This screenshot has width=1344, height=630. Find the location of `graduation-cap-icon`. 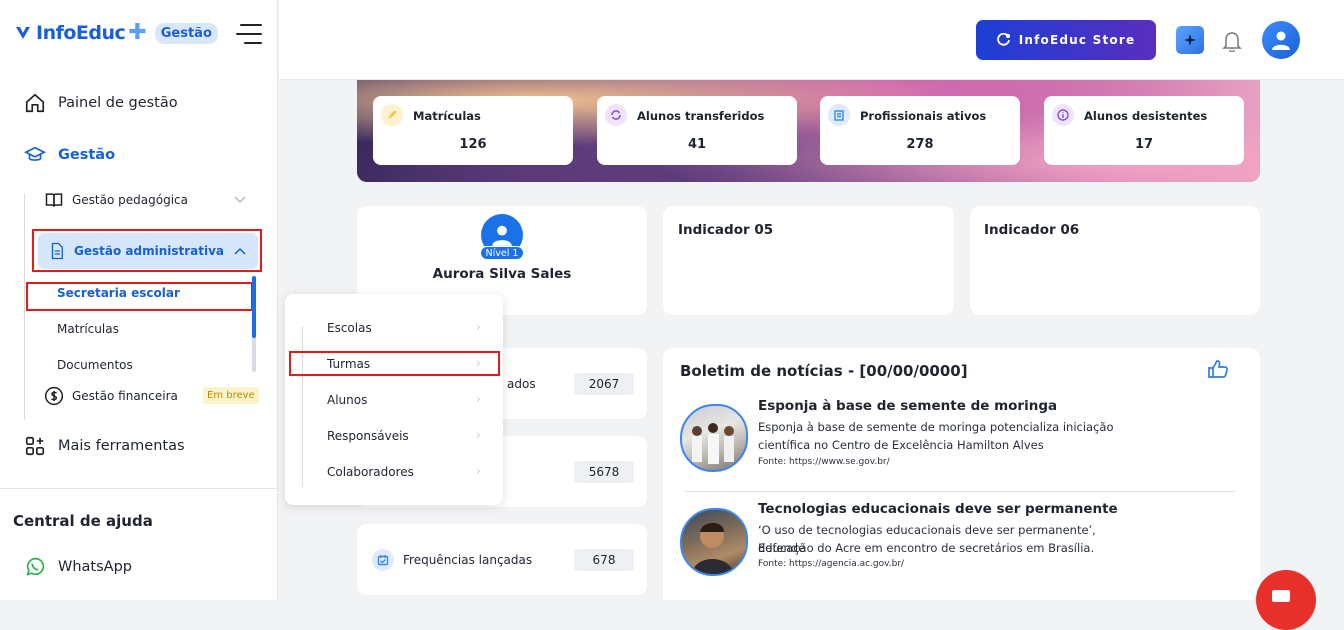

graduation-cap-icon is located at coordinates (35, 153).